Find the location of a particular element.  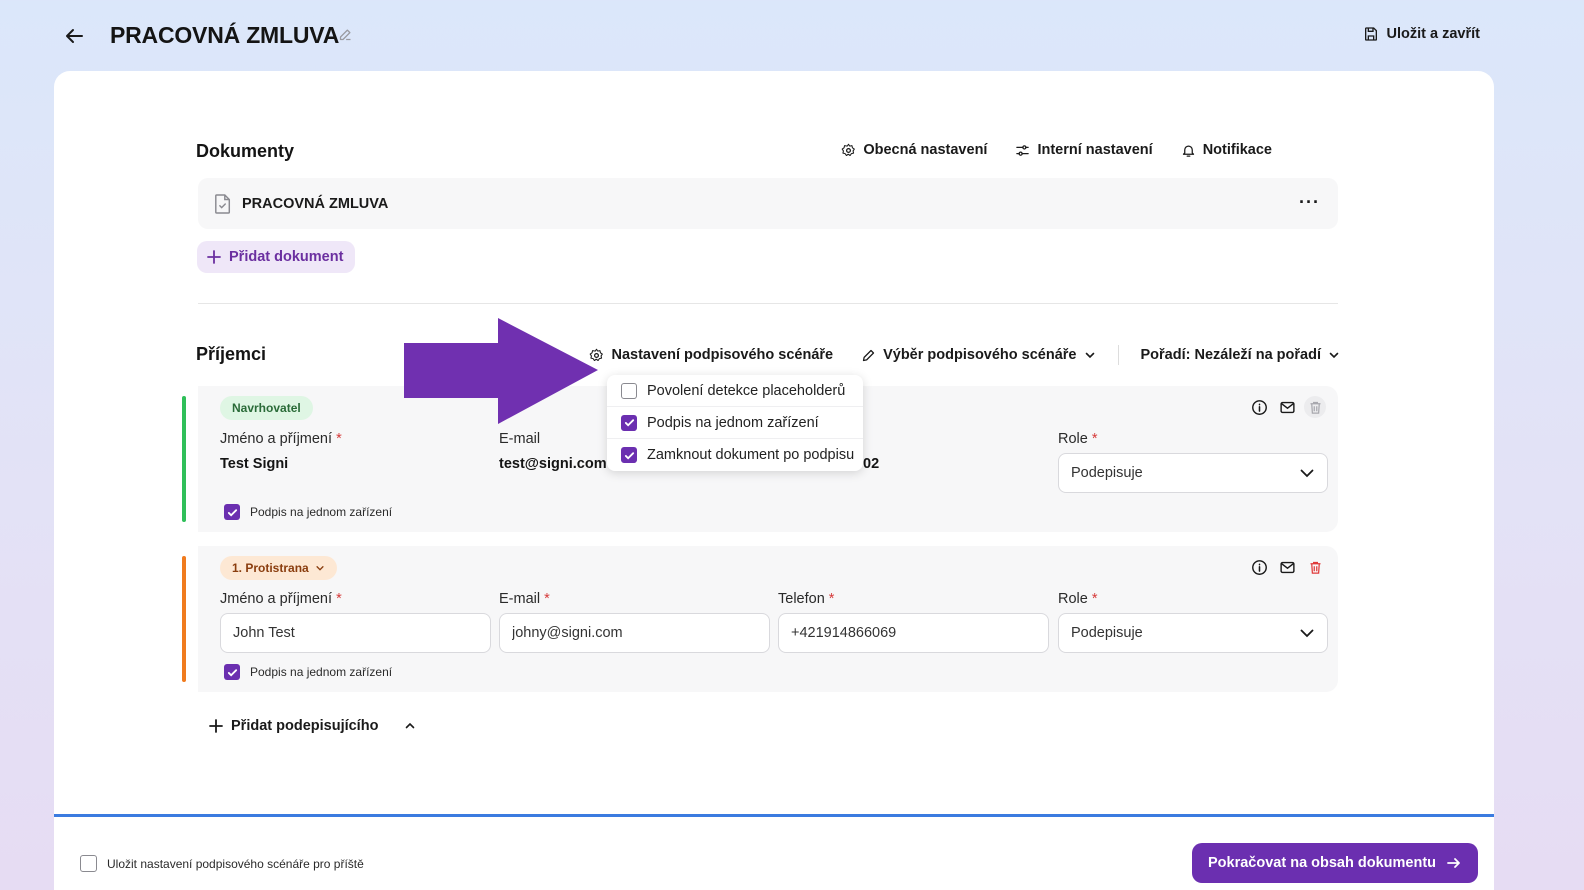

save-and-close-label: Uložit a zavřít is located at coordinates (1433, 34).